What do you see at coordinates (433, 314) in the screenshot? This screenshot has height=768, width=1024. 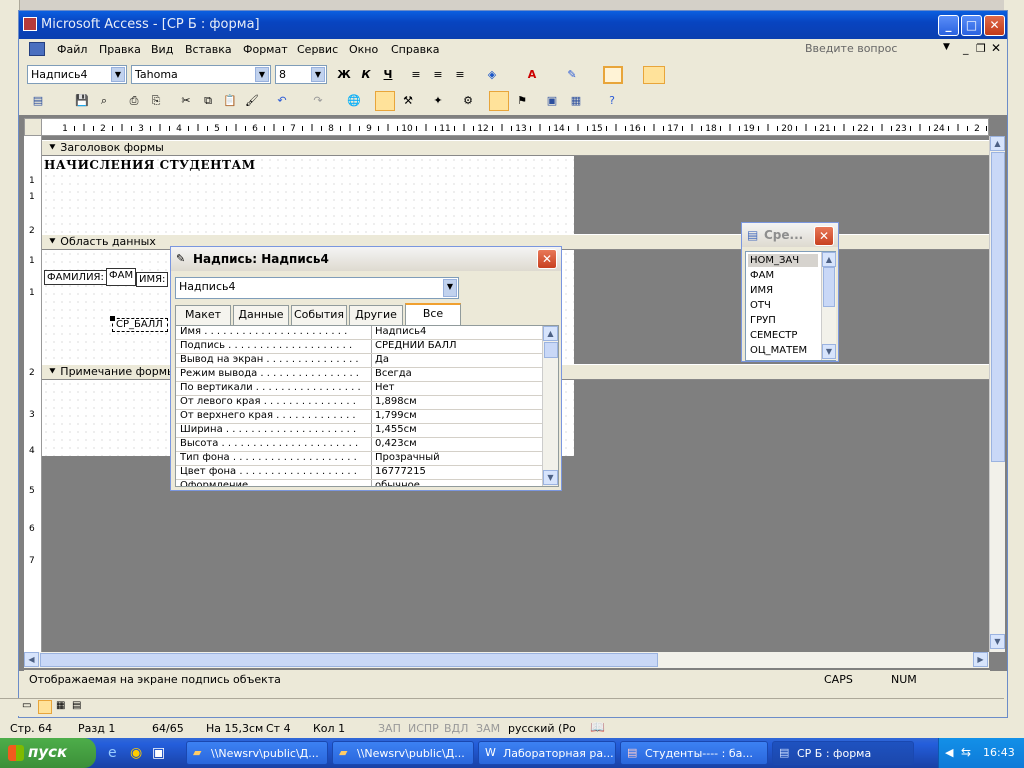 I see `tab-all: Все` at bounding box center [433, 314].